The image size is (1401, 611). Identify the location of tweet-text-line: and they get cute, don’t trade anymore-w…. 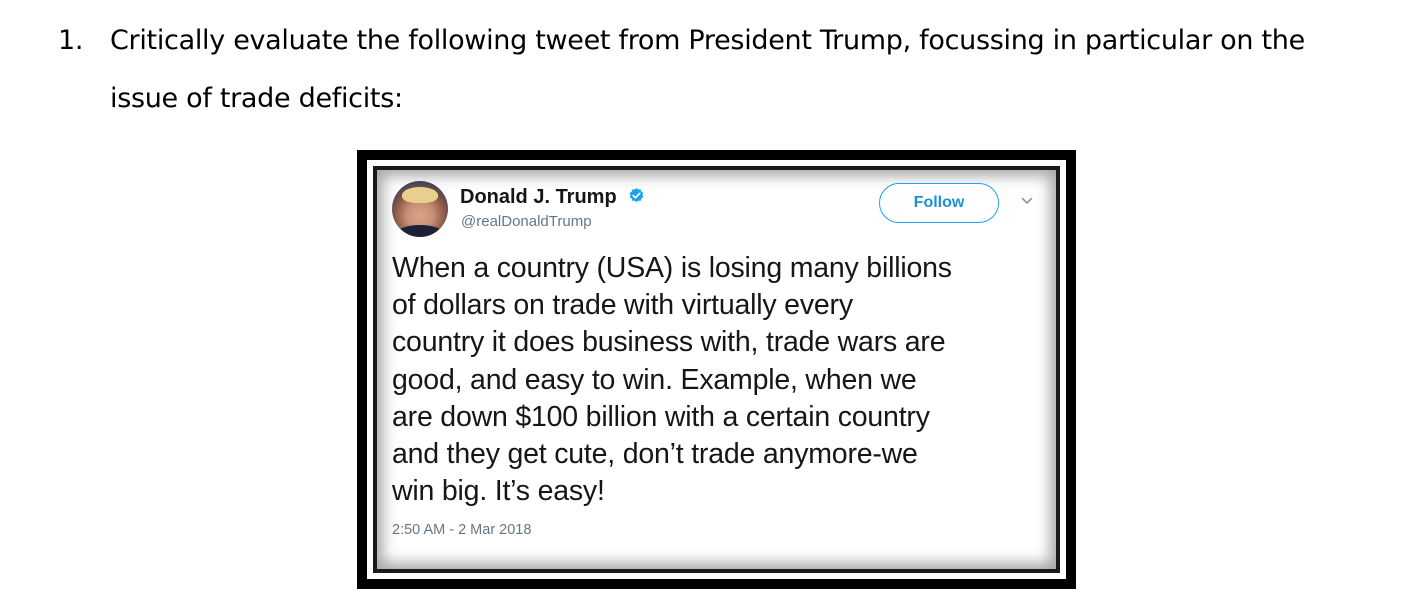
(655, 454).